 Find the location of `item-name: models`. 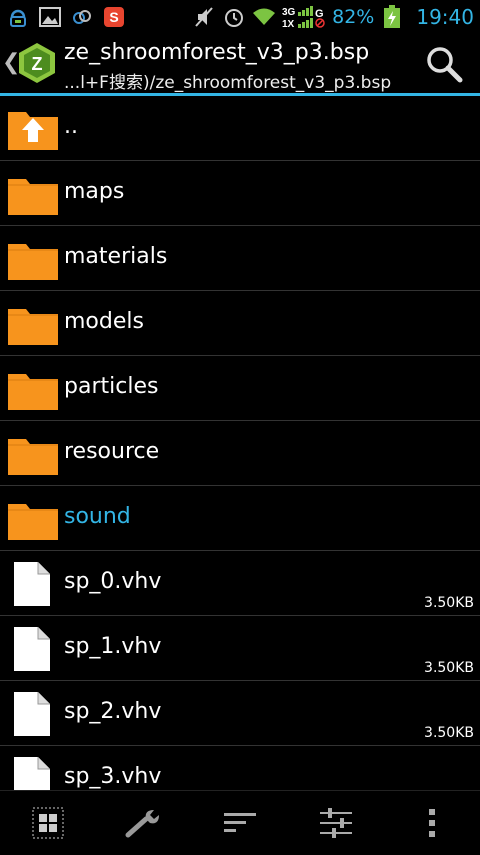

item-name: models is located at coordinates (104, 321).